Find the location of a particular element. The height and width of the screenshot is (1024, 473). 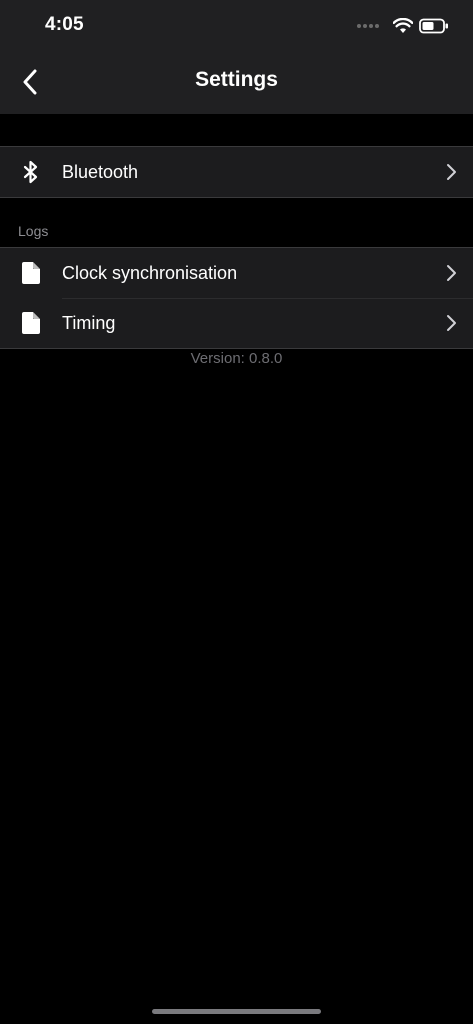

settings-row-label: Timing is located at coordinates (89, 322).